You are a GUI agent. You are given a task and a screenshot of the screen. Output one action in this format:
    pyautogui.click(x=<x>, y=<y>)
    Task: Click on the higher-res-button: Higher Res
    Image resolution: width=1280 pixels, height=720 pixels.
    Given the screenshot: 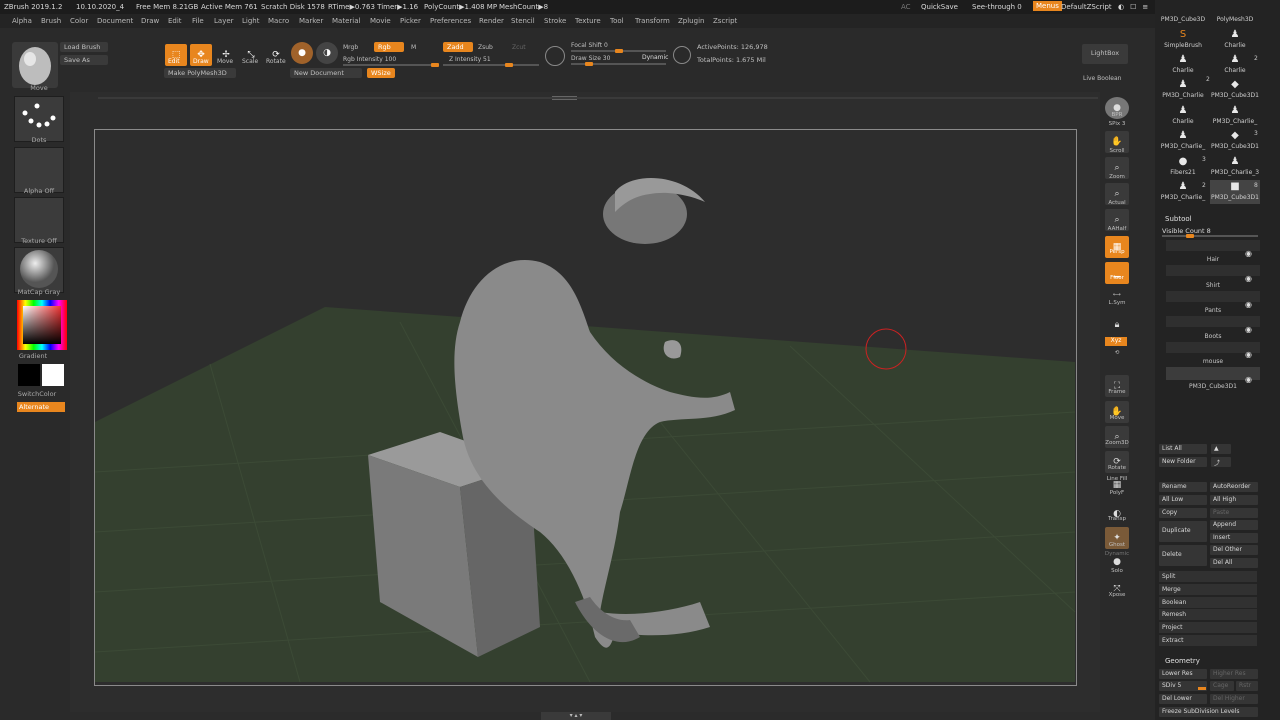 What is the action you would take?
    pyautogui.click(x=1234, y=674)
    